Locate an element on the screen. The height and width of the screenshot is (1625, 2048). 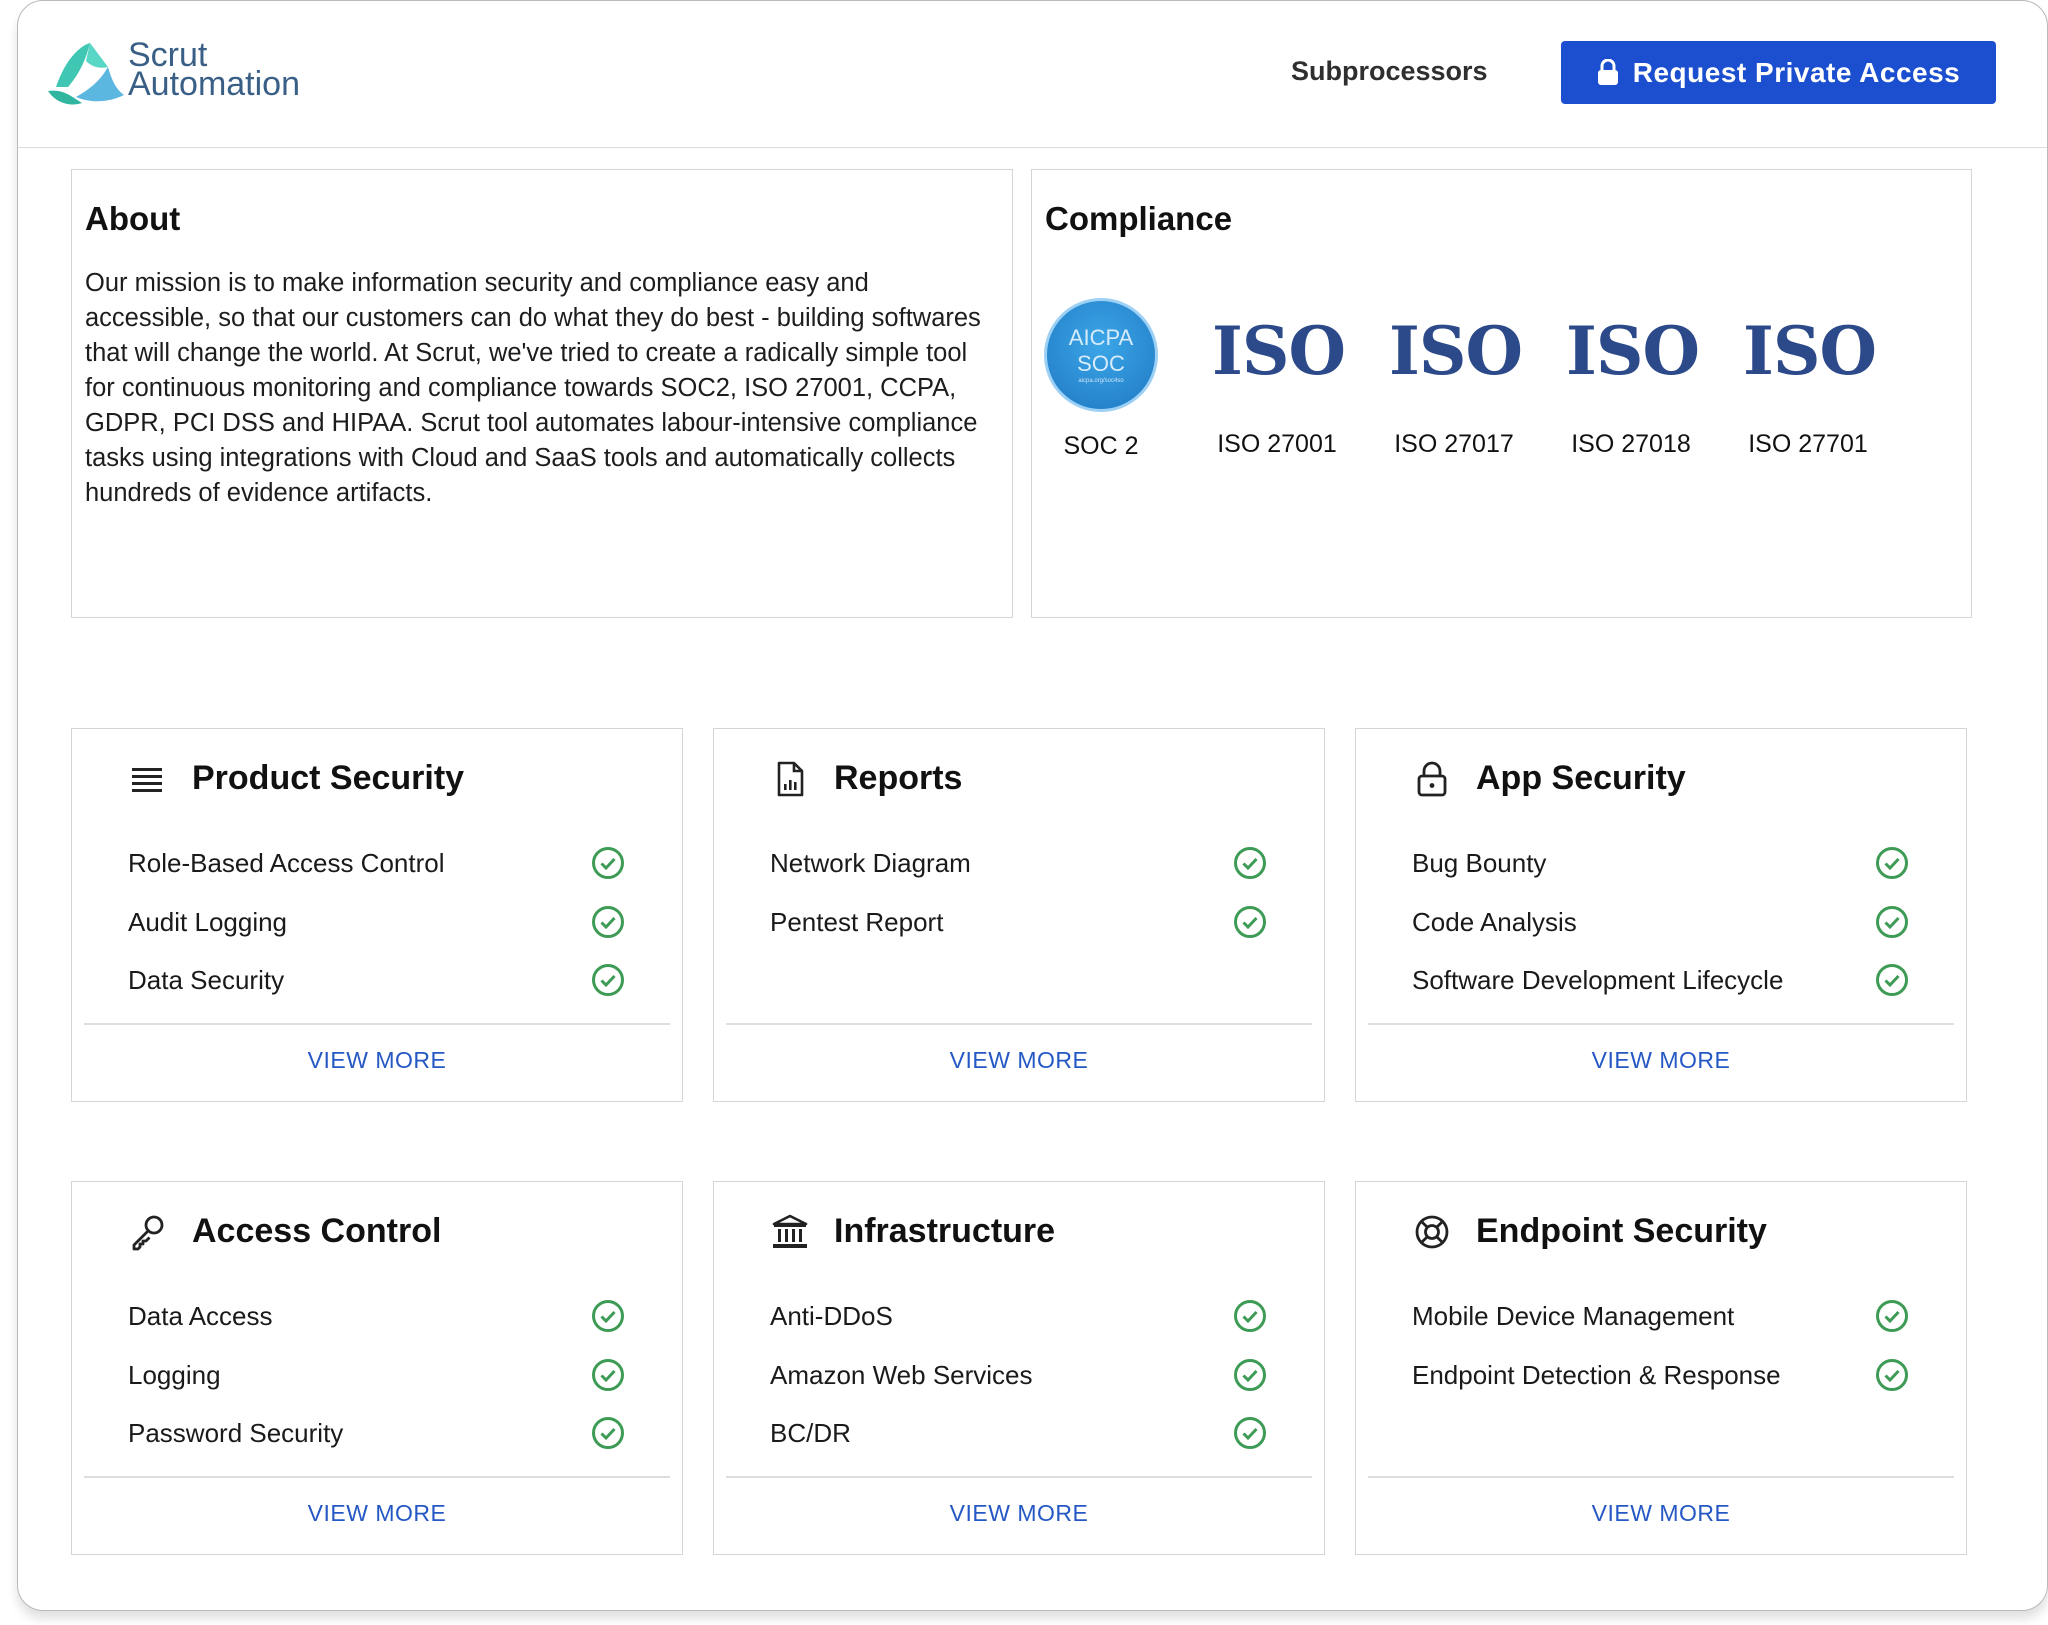
card-item: Audit Logging is located at coordinates (207, 922).